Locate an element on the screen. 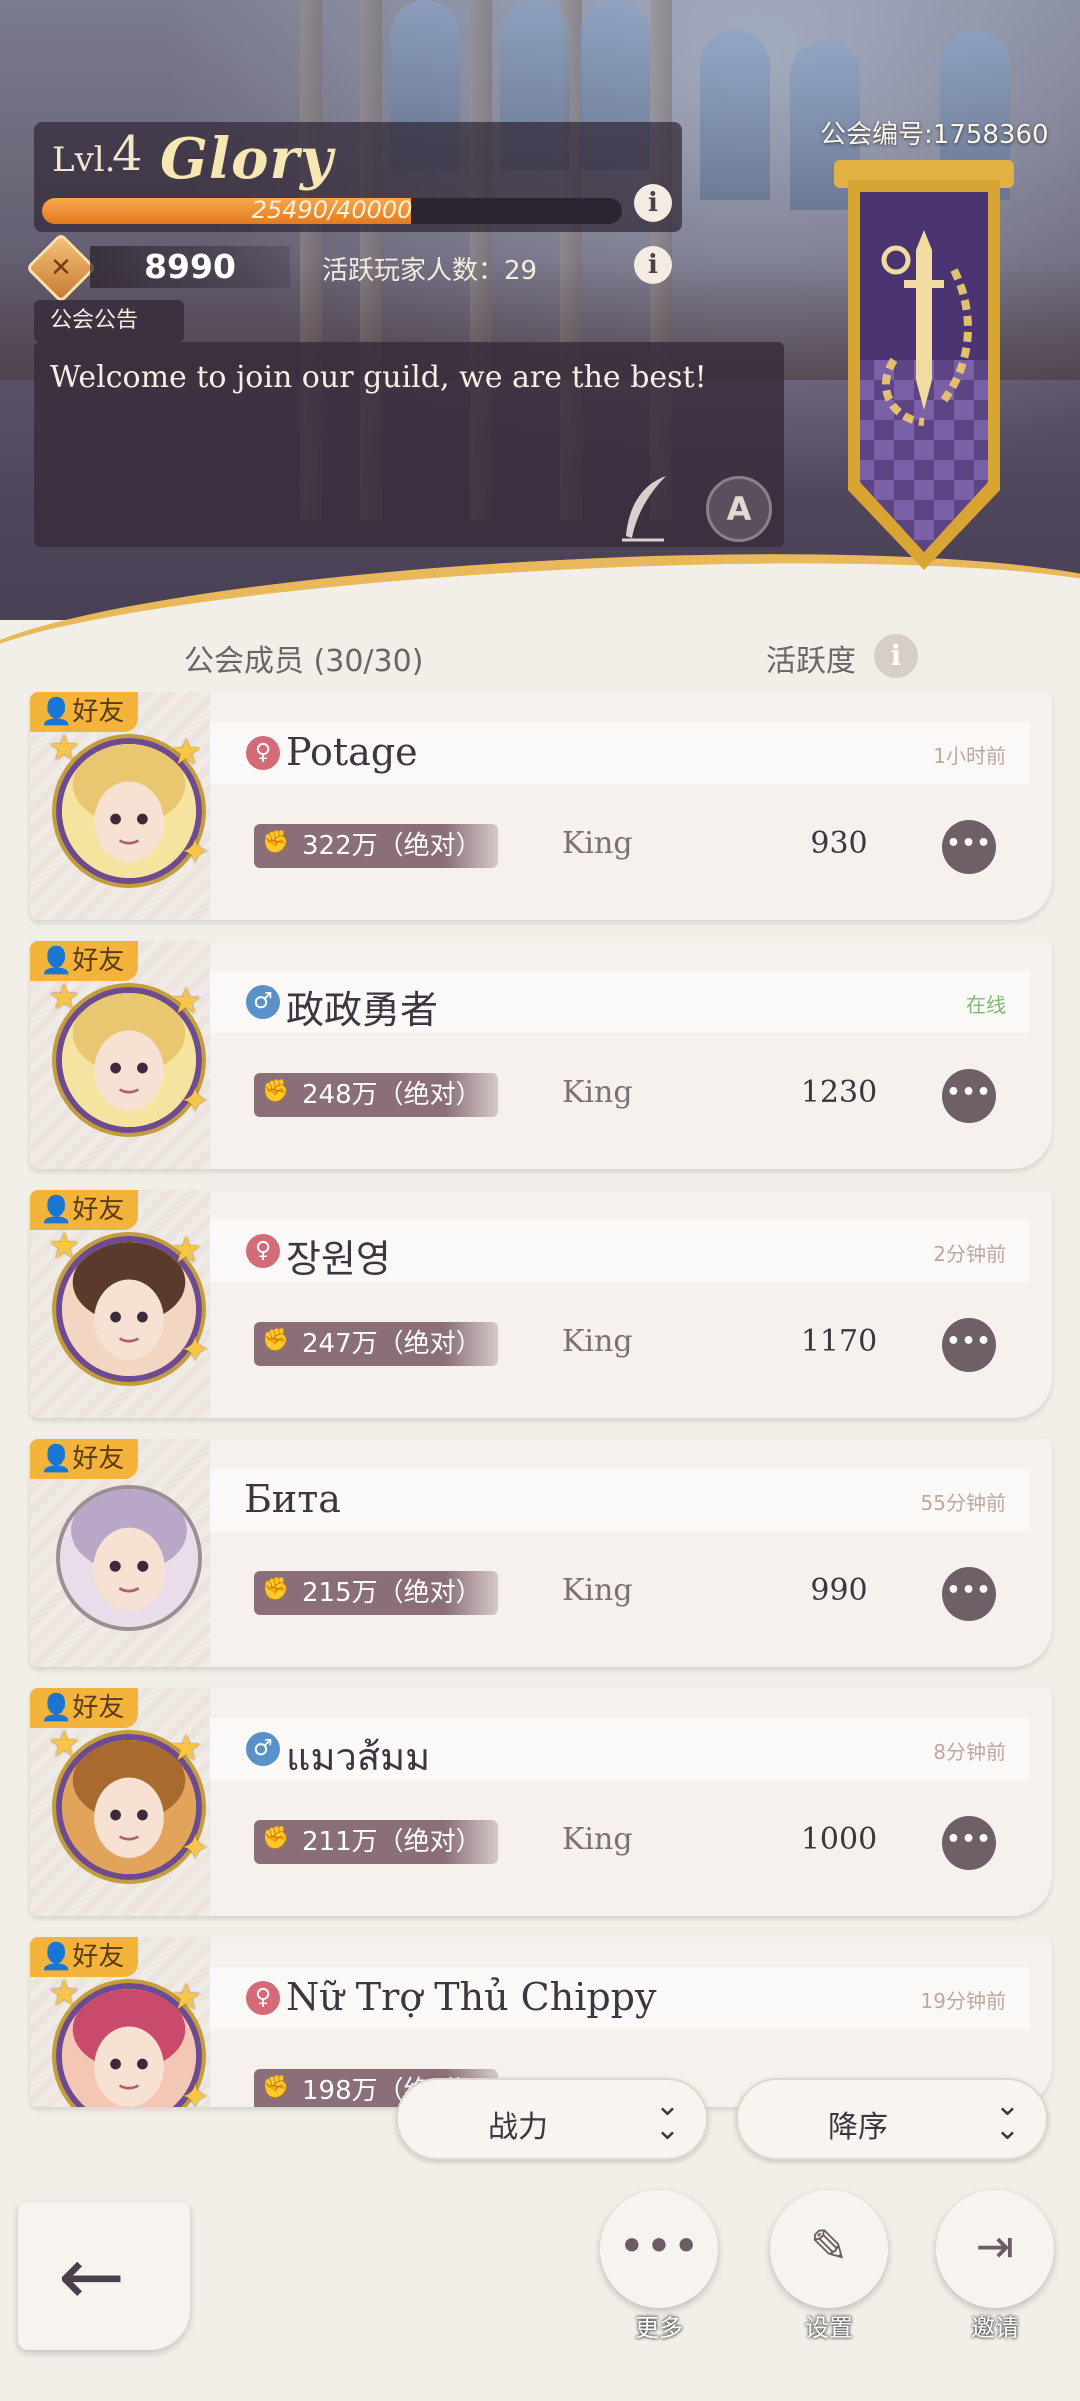 The width and height of the screenshot is (1080, 2401). level-info-icon: i is located at coordinates (653, 203).